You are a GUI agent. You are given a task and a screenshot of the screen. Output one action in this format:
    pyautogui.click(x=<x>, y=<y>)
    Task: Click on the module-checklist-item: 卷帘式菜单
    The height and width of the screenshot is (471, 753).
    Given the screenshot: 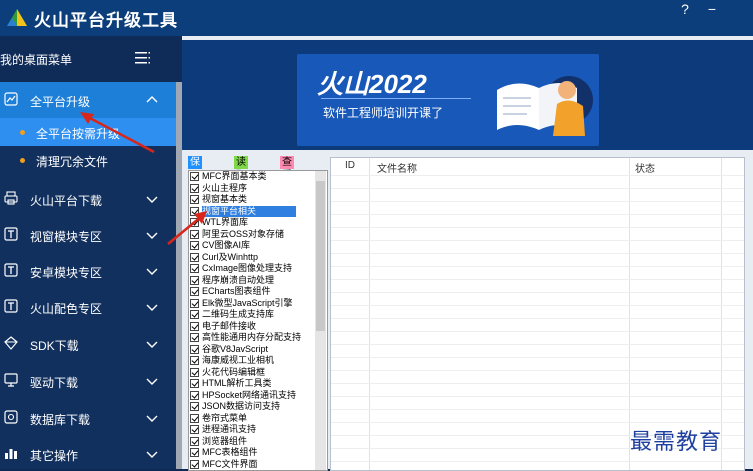 What is the action you would take?
    pyautogui.click(x=252, y=418)
    